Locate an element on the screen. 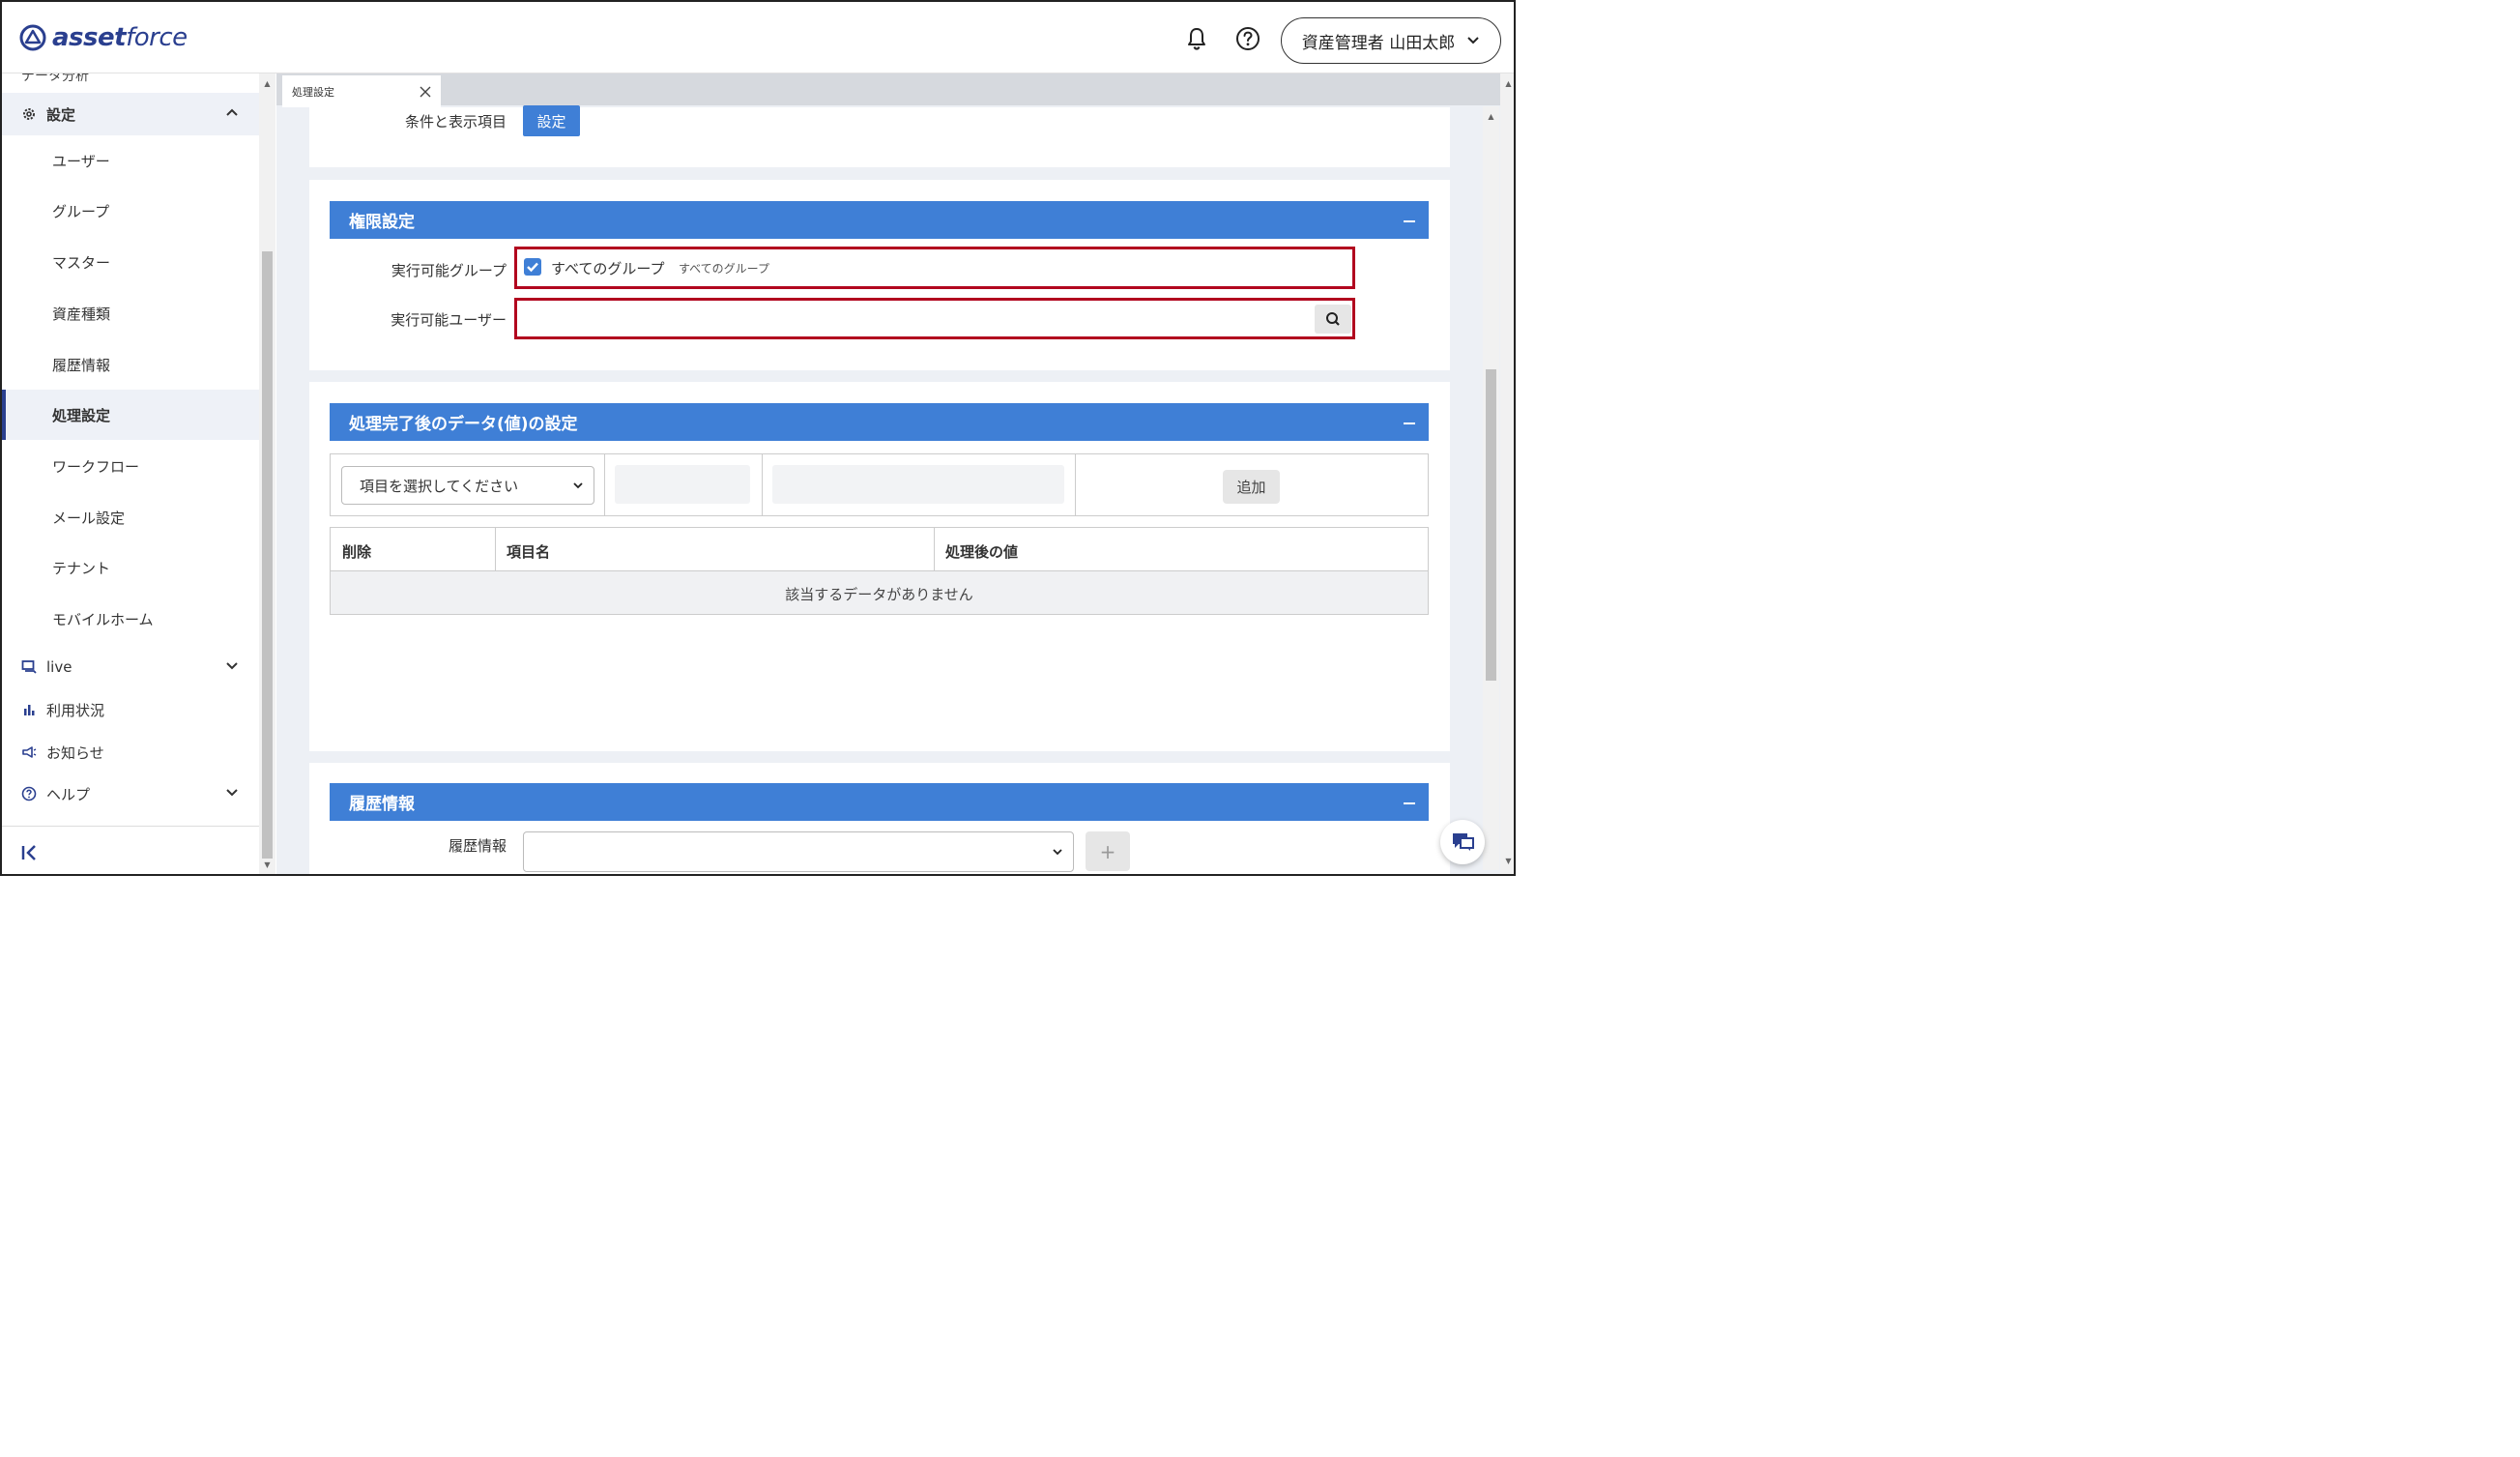 Image resolution: width=2520 pixels, height=1457 pixels. table-header-item-name: 項目名 is located at coordinates (529, 552).